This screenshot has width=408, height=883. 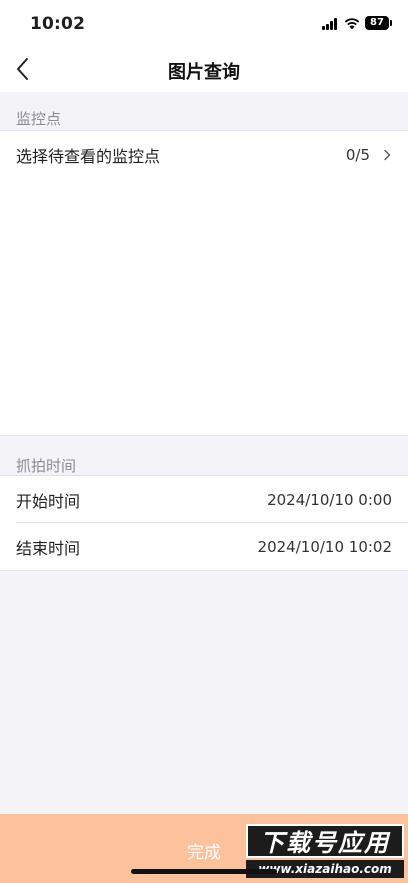 What do you see at coordinates (387, 154) in the screenshot?
I see `chevron-right-icon` at bounding box center [387, 154].